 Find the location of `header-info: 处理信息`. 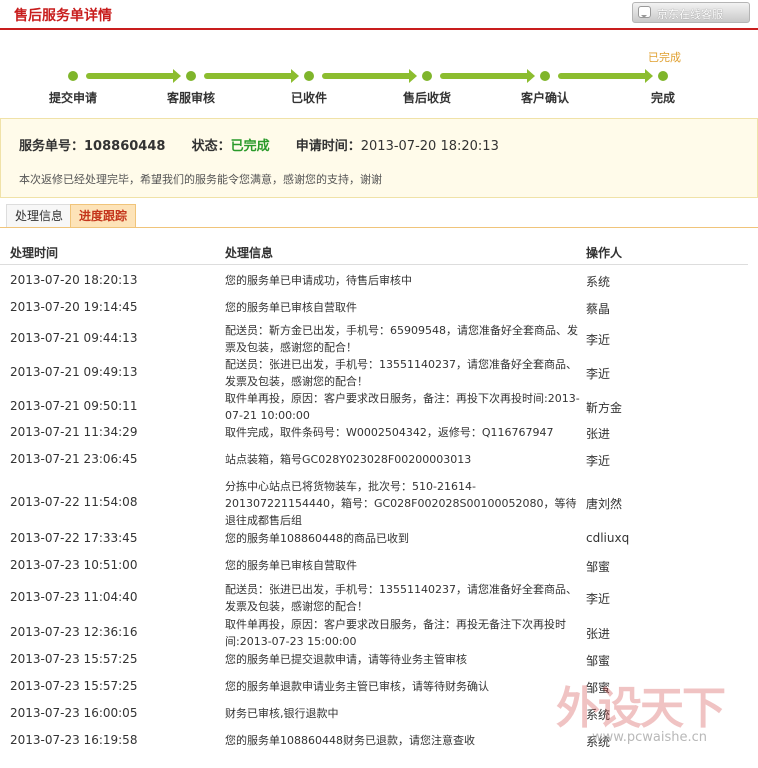

header-info: 处理信息 is located at coordinates (249, 253).